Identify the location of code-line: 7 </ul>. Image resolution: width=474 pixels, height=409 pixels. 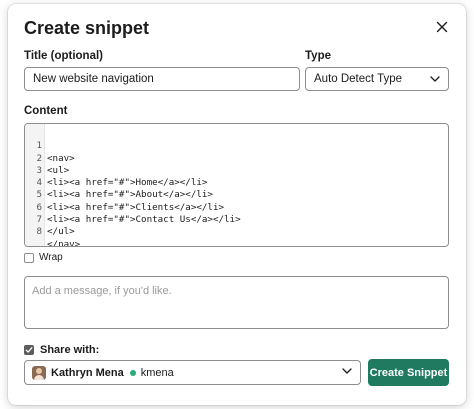
(49, 219).